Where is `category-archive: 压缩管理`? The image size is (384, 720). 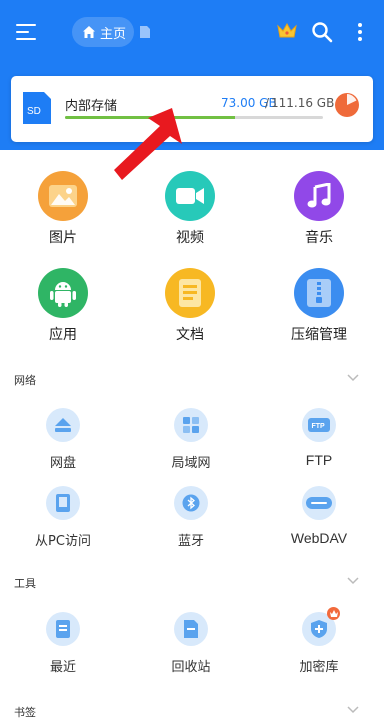
category-archive: 压缩管理 is located at coordinates (319, 306).